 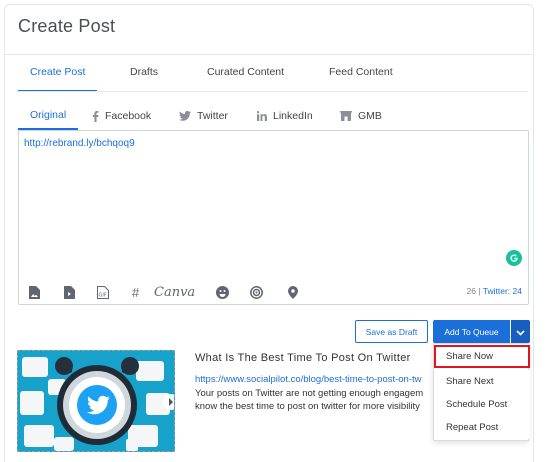 What do you see at coordinates (471, 291) in the screenshot?
I see `char-count: 26` at bounding box center [471, 291].